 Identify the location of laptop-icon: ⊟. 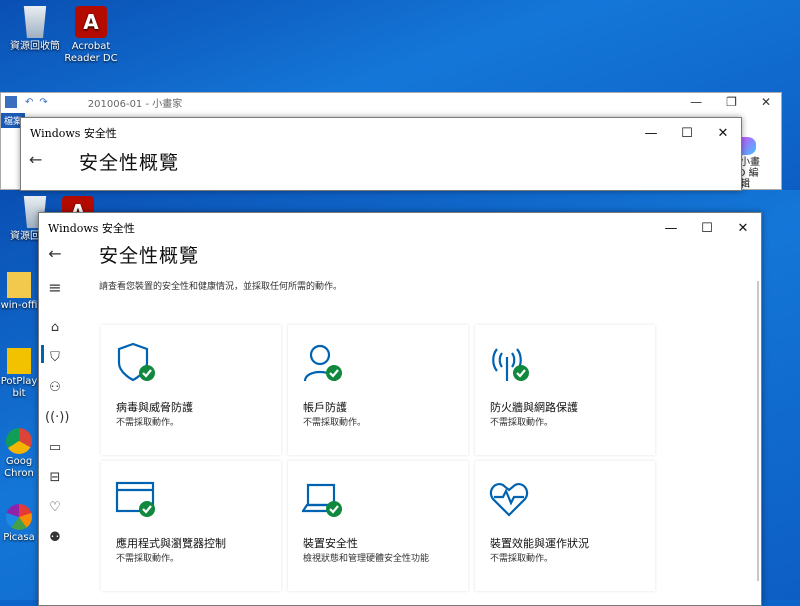
(55, 478).